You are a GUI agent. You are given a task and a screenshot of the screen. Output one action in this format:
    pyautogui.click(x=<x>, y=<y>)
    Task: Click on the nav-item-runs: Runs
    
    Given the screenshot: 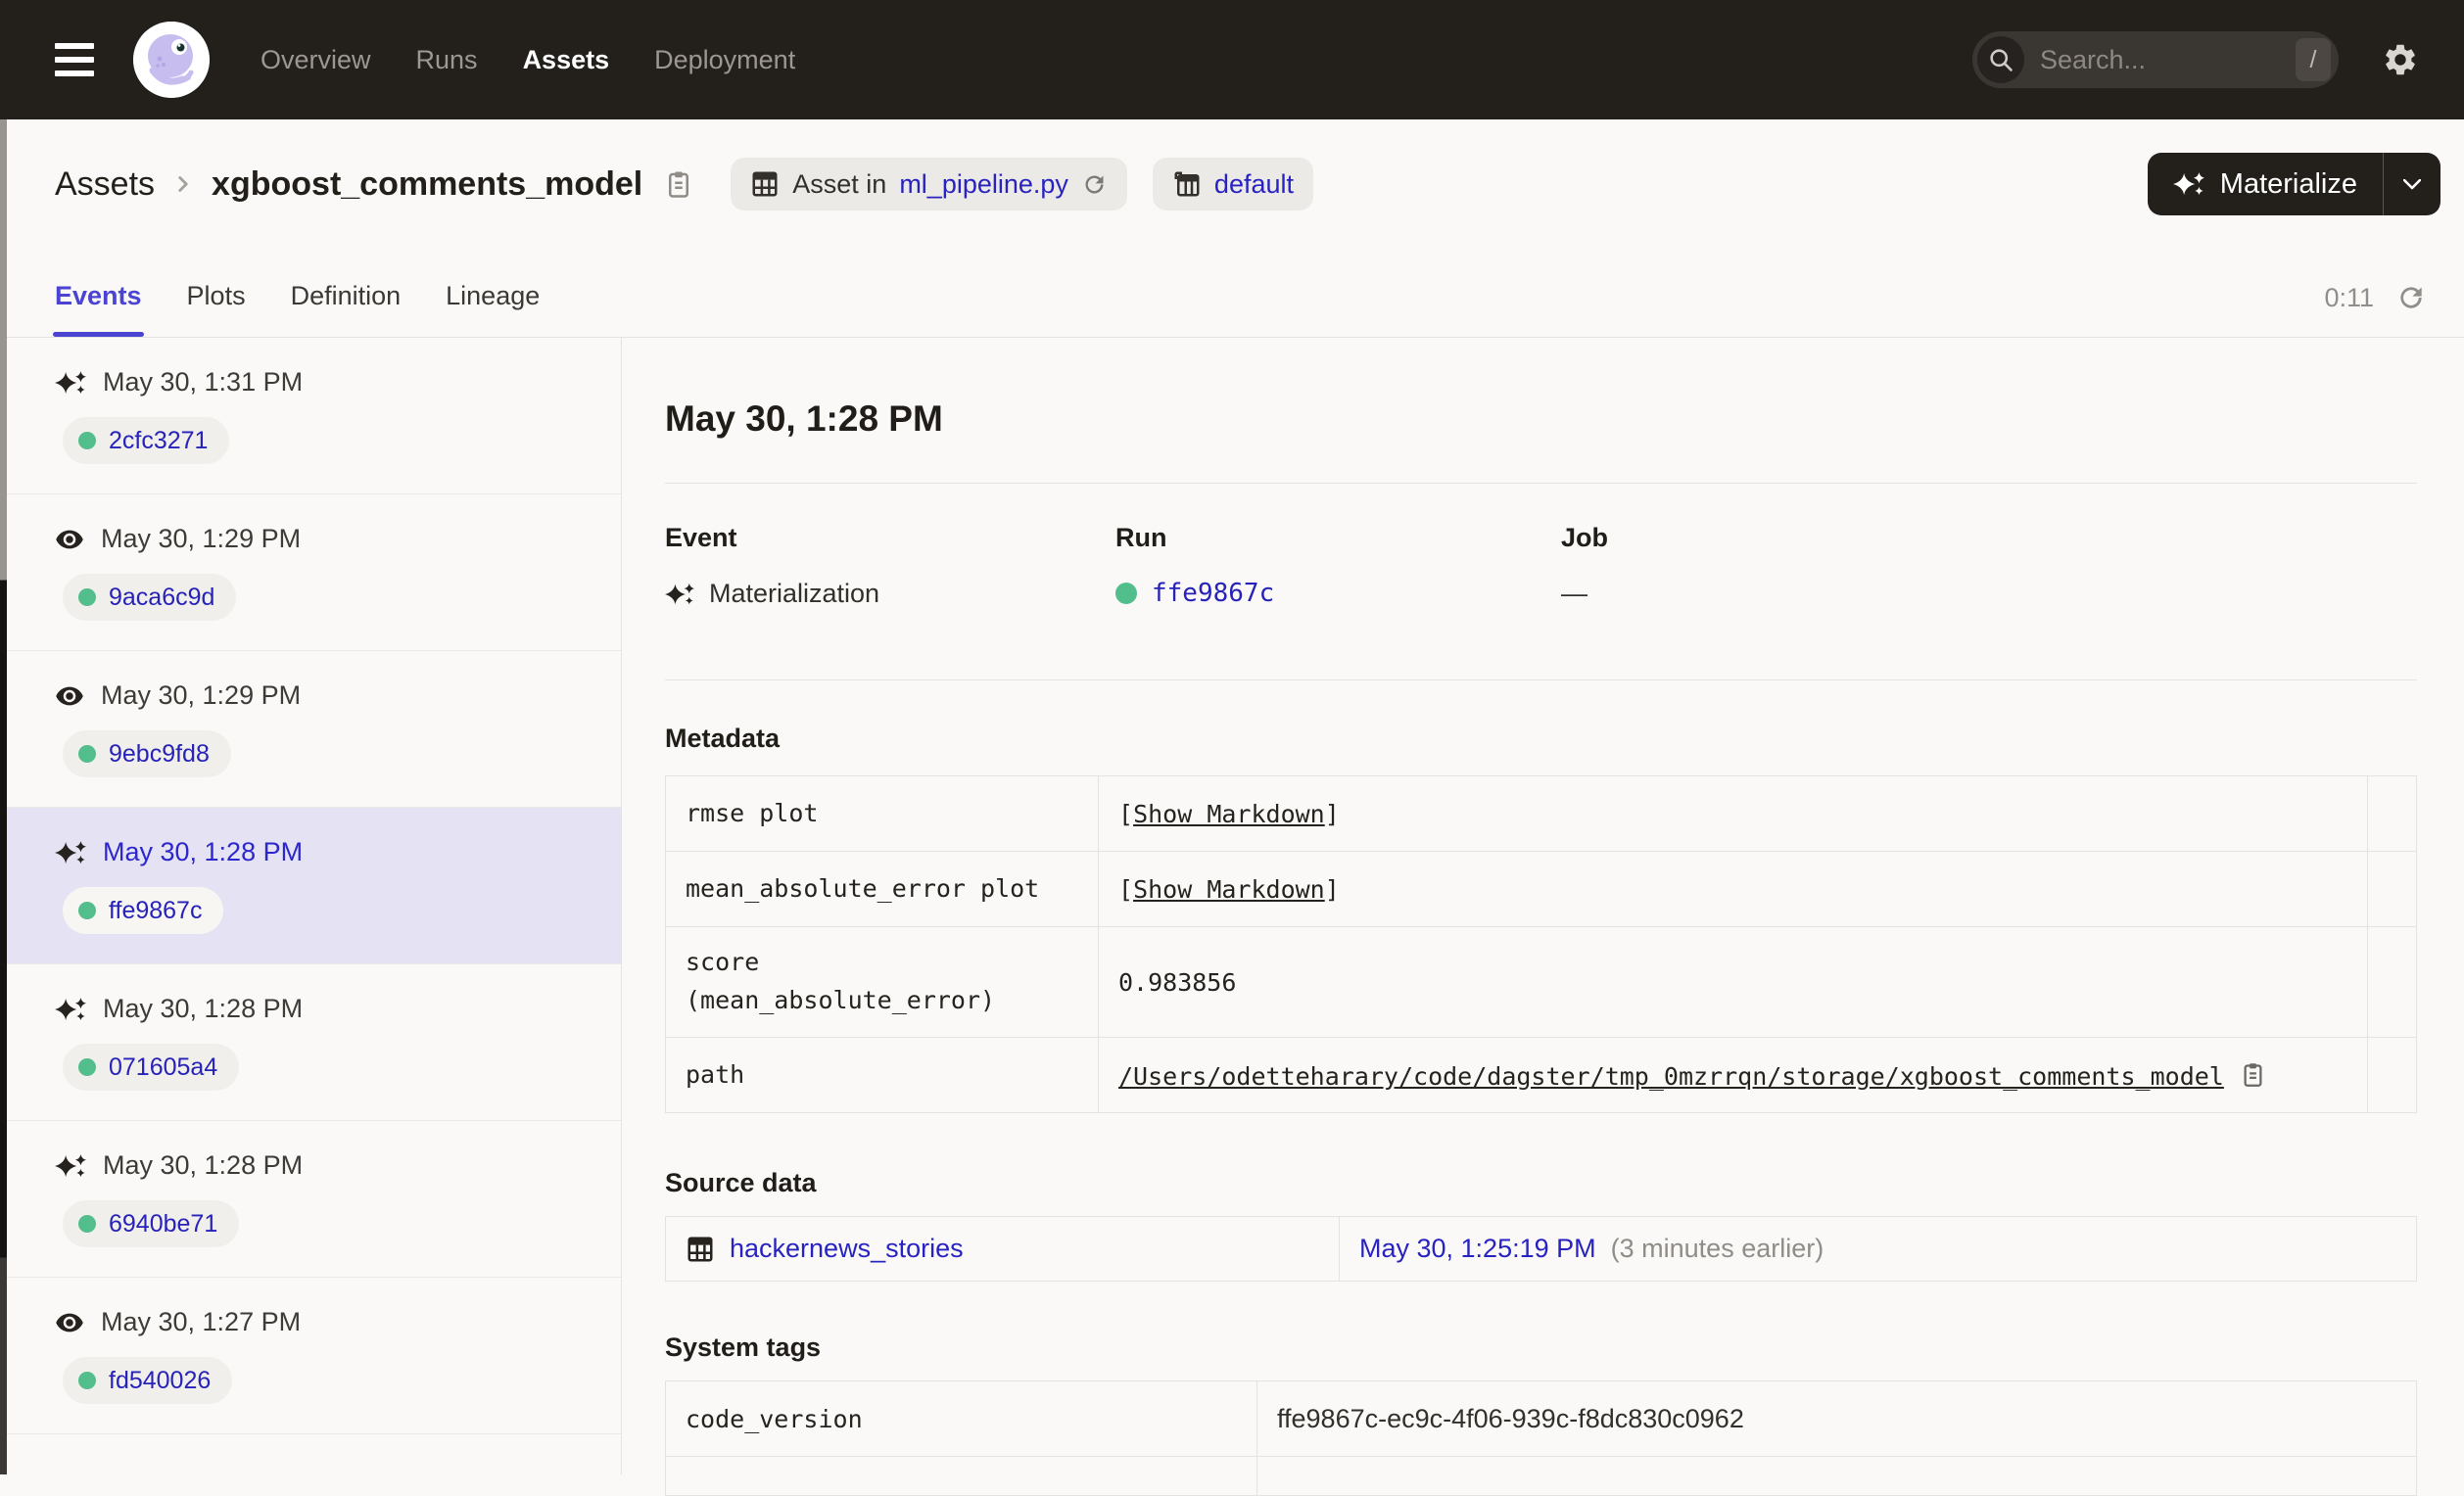 What is the action you would take?
    pyautogui.click(x=447, y=60)
    